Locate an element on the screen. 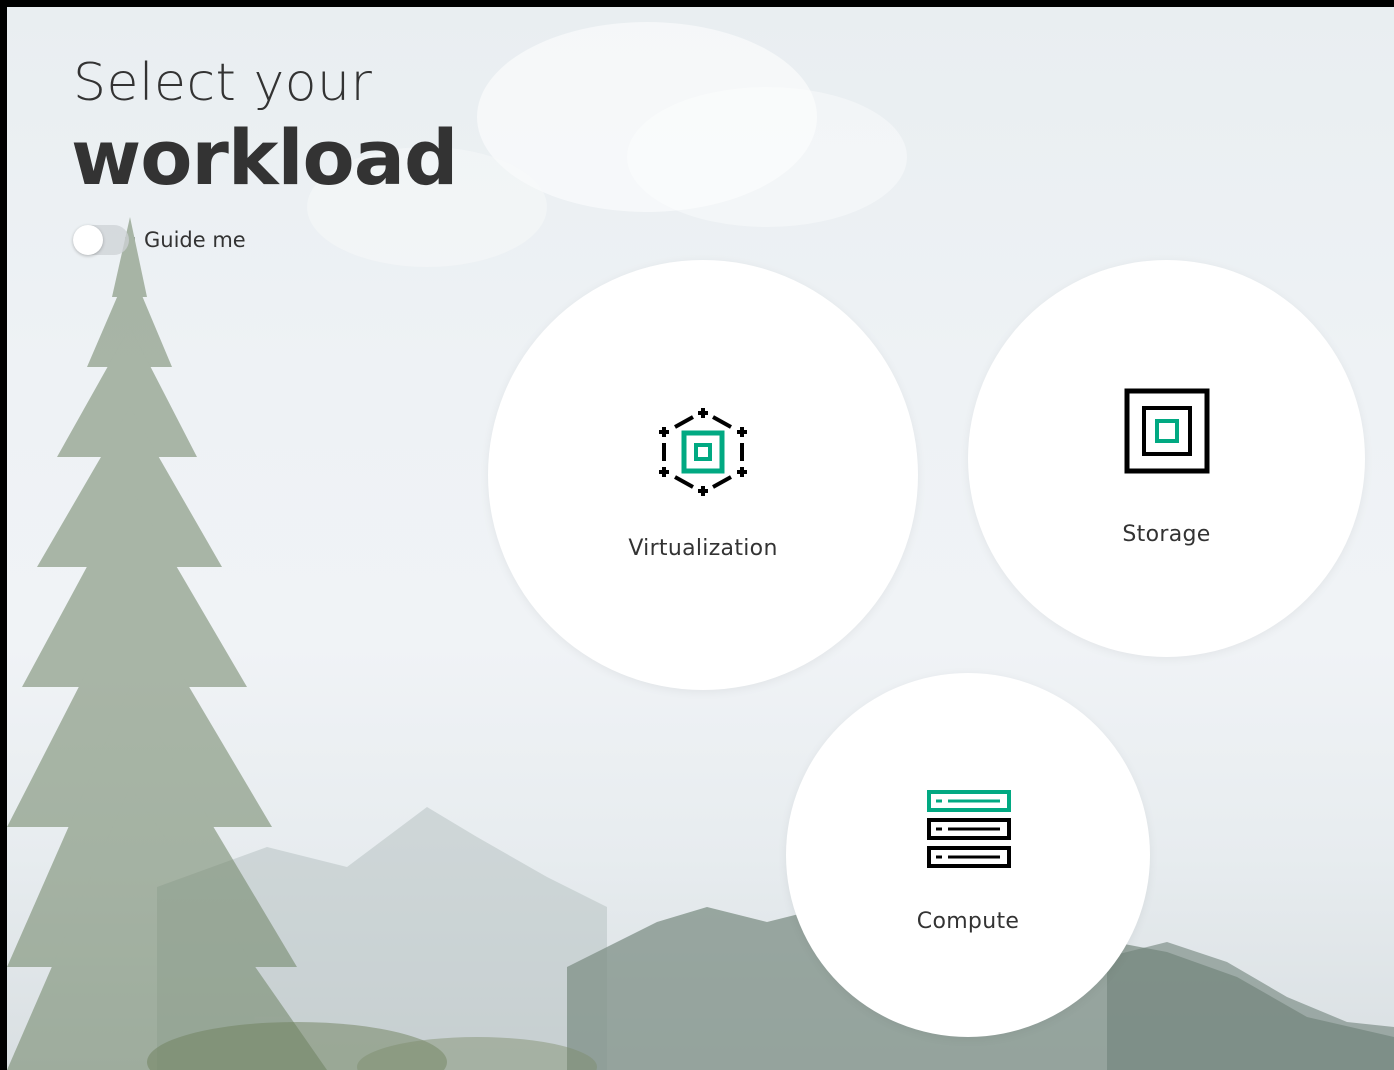 Image resolution: width=1394 pixels, height=1070 pixels. compute-label: Compute is located at coordinates (968, 921).